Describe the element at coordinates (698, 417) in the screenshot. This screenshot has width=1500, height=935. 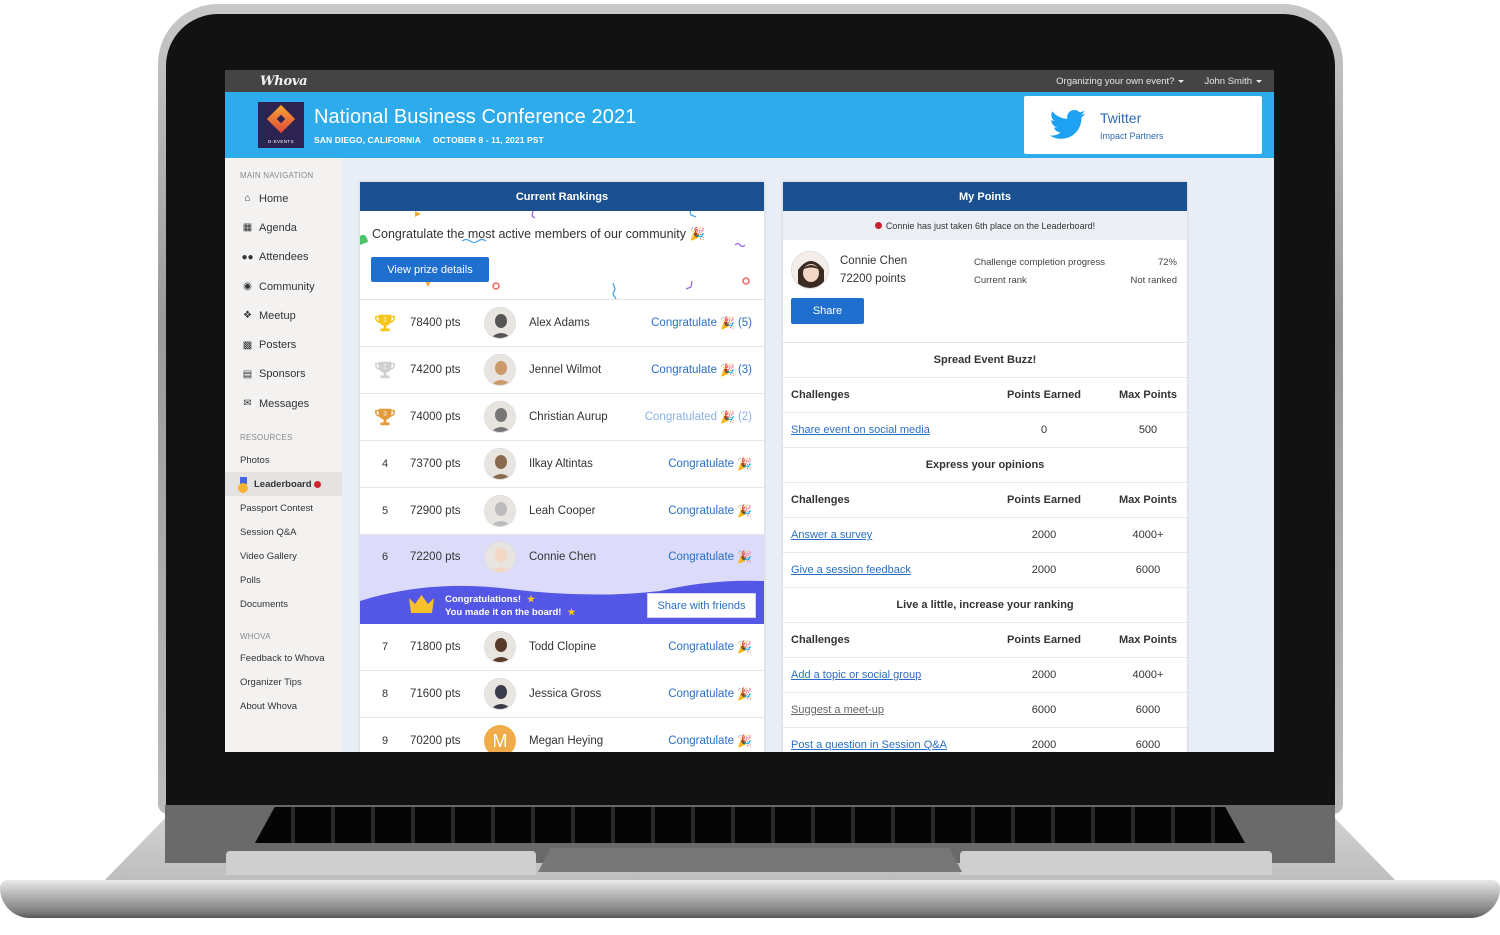
I see `congratulated-button: Congratulated 🎉 (2)` at that location.